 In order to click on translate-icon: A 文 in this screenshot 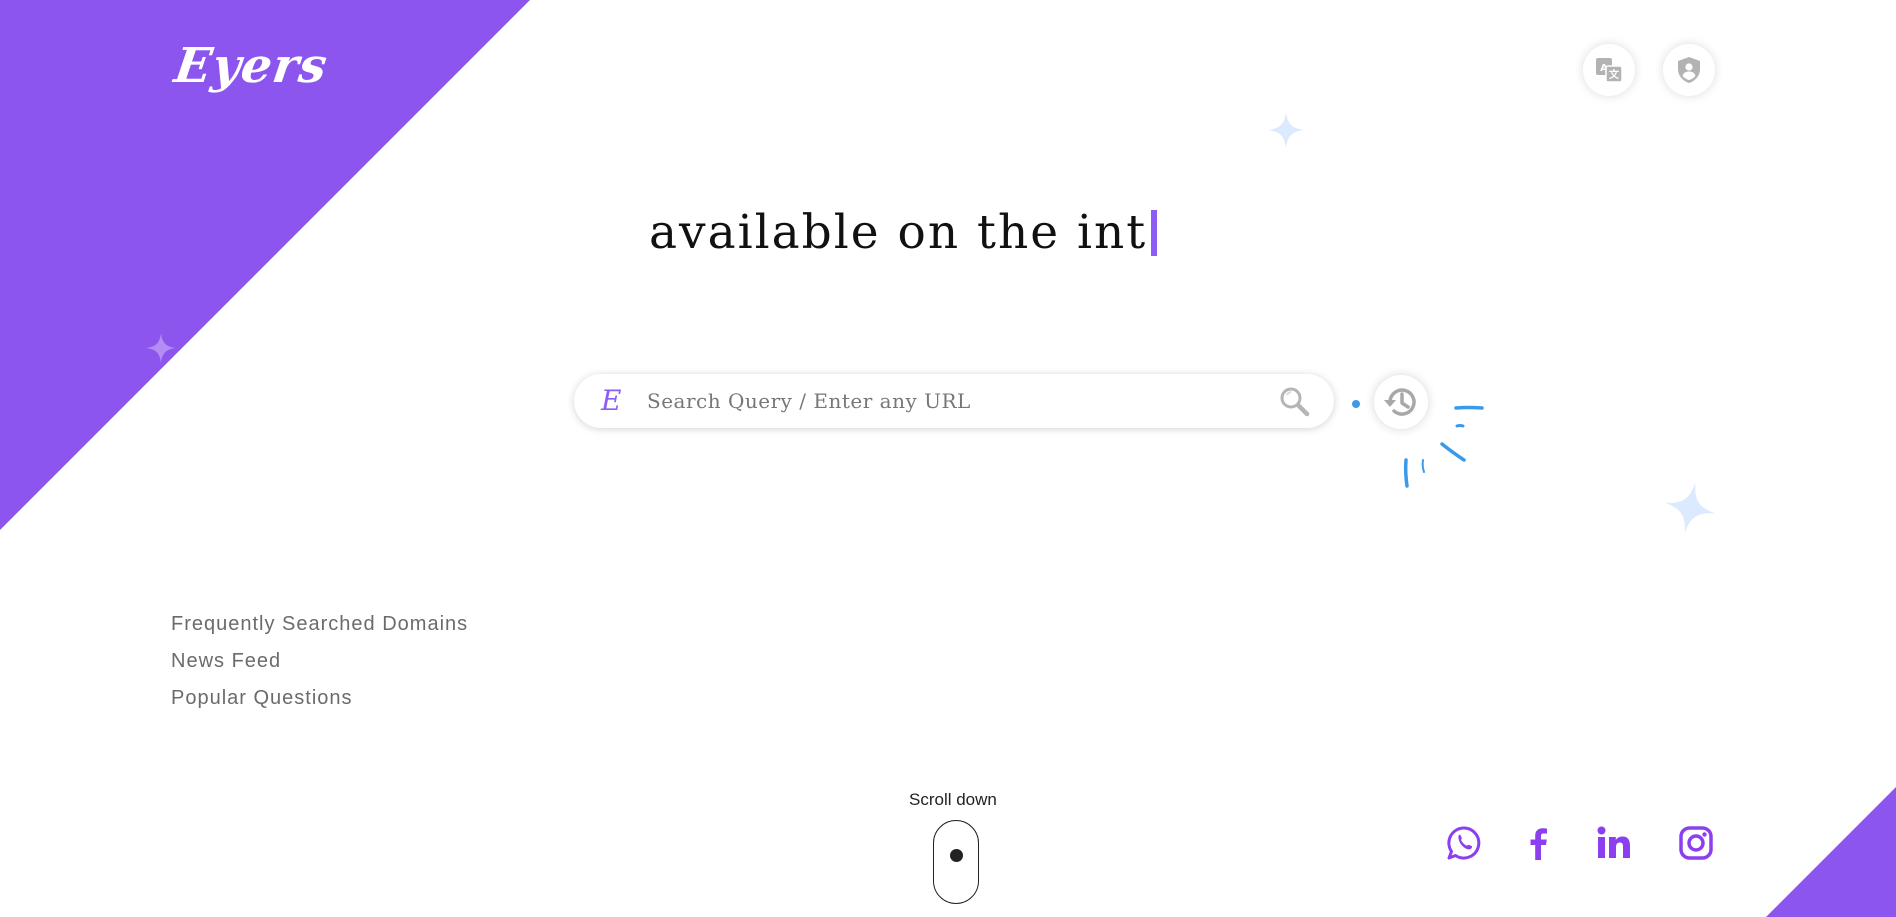, I will do `click(1609, 70)`.